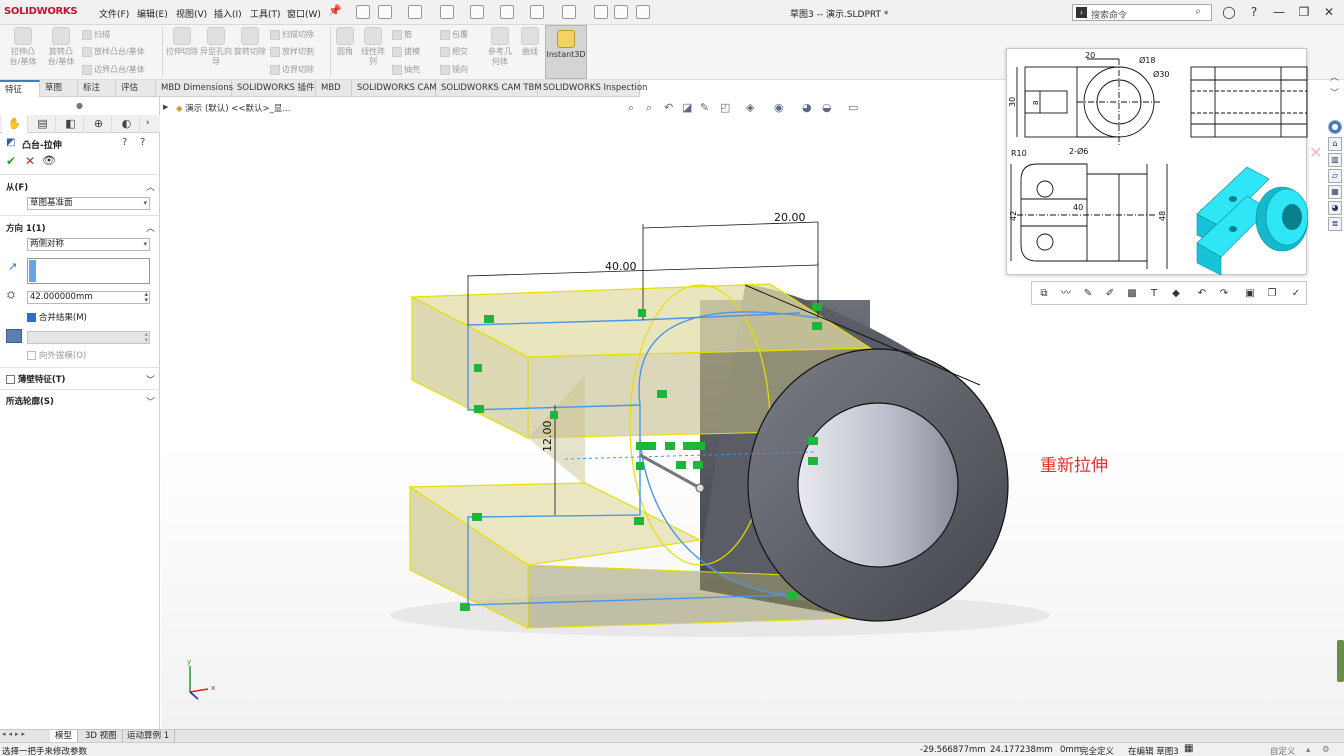 The image size is (1344, 756). I want to click on ok-check-icon: ✔, so click(11, 161).